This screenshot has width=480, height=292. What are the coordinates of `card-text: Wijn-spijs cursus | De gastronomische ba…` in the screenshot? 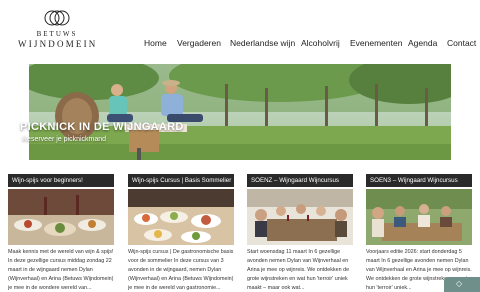 It's located at (181, 270).